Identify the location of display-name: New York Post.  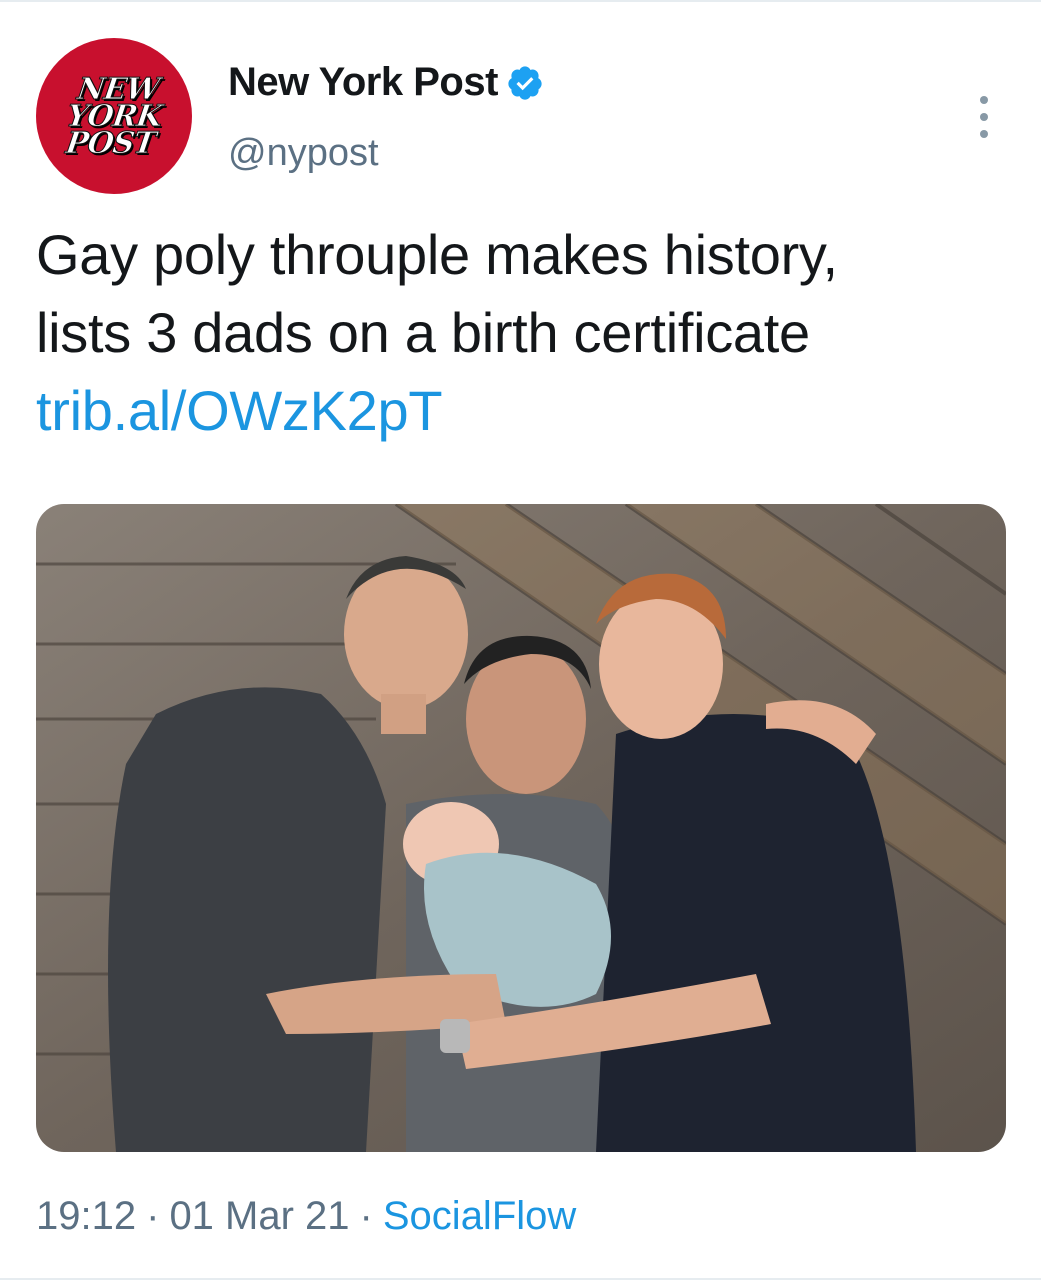
(386, 82).